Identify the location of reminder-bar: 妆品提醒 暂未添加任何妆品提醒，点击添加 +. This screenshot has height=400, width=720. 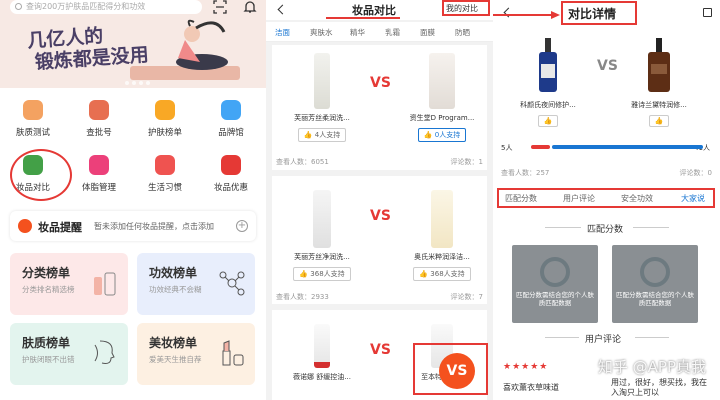
(133, 226).